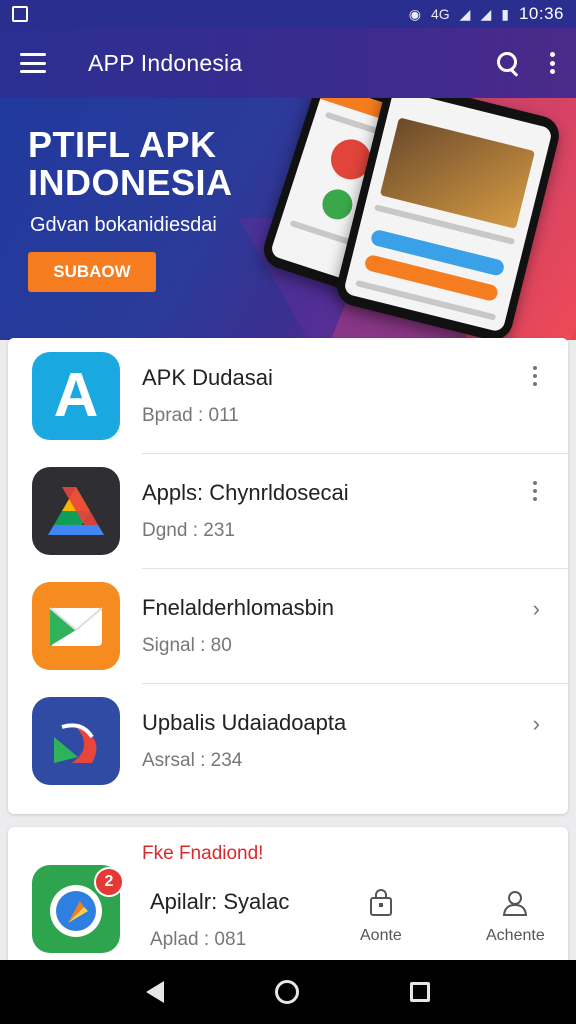 This screenshot has height=1024, width=576. Describe the element at coordinates (244, 741) in the screenshot. I see `list-item-text: Upbalis Udaiadoapta Asrsal : 234` at that location.